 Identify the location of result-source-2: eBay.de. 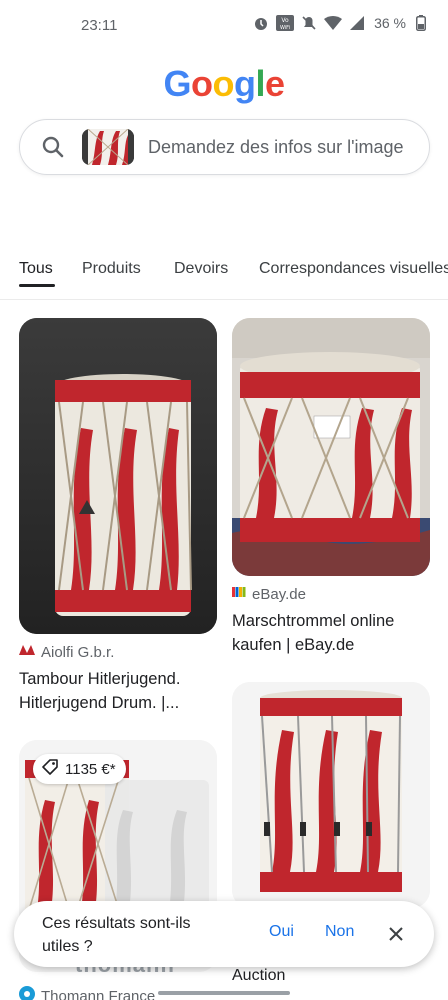
(269, 594).